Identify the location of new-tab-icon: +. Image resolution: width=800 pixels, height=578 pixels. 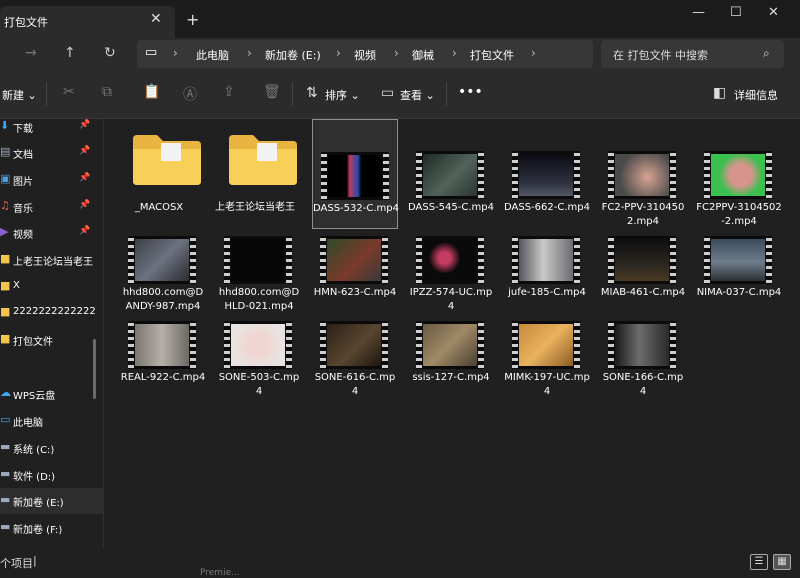
(192, 19).